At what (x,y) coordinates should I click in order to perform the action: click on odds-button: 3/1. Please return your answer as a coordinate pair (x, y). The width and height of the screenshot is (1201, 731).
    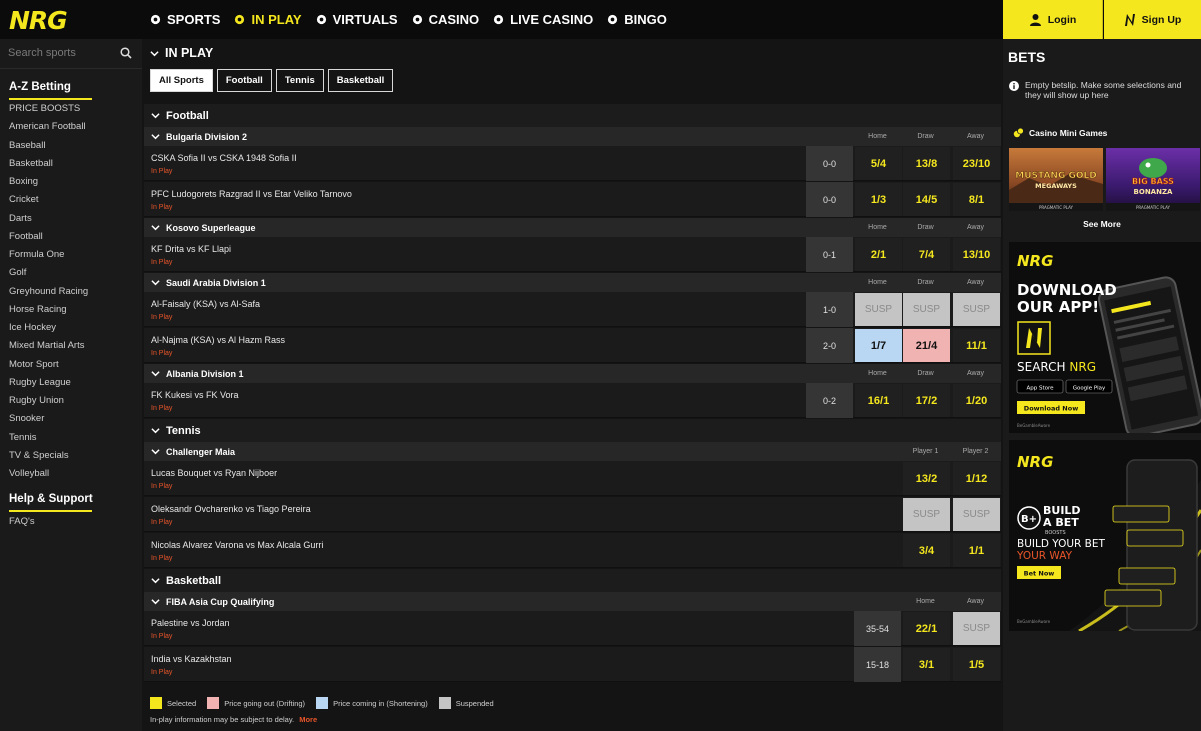
    Looking at the image, I should click on (926, 664).